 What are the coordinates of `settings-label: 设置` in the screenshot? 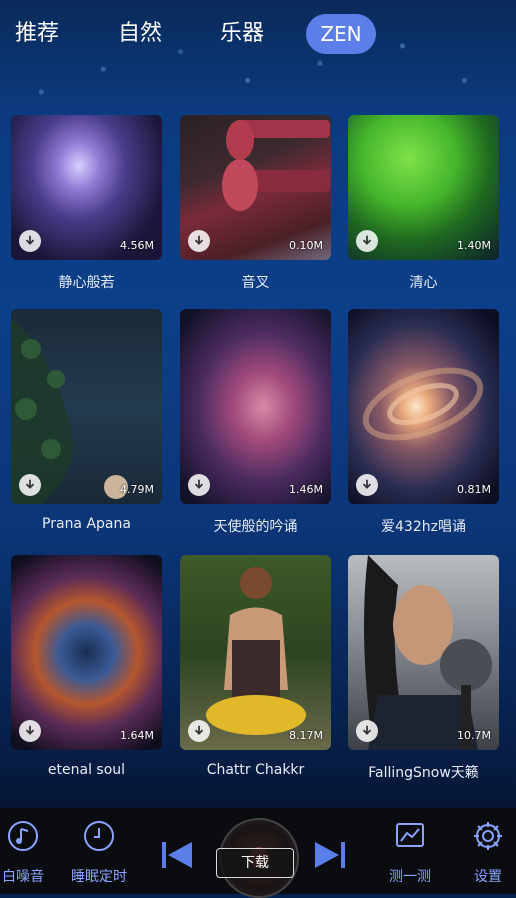 It's located at (488, 877).